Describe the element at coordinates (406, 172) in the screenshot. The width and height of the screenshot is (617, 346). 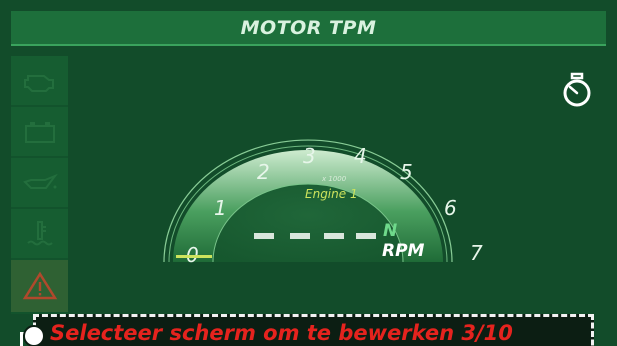
I see `gauge-tick-label: 5` at that location.